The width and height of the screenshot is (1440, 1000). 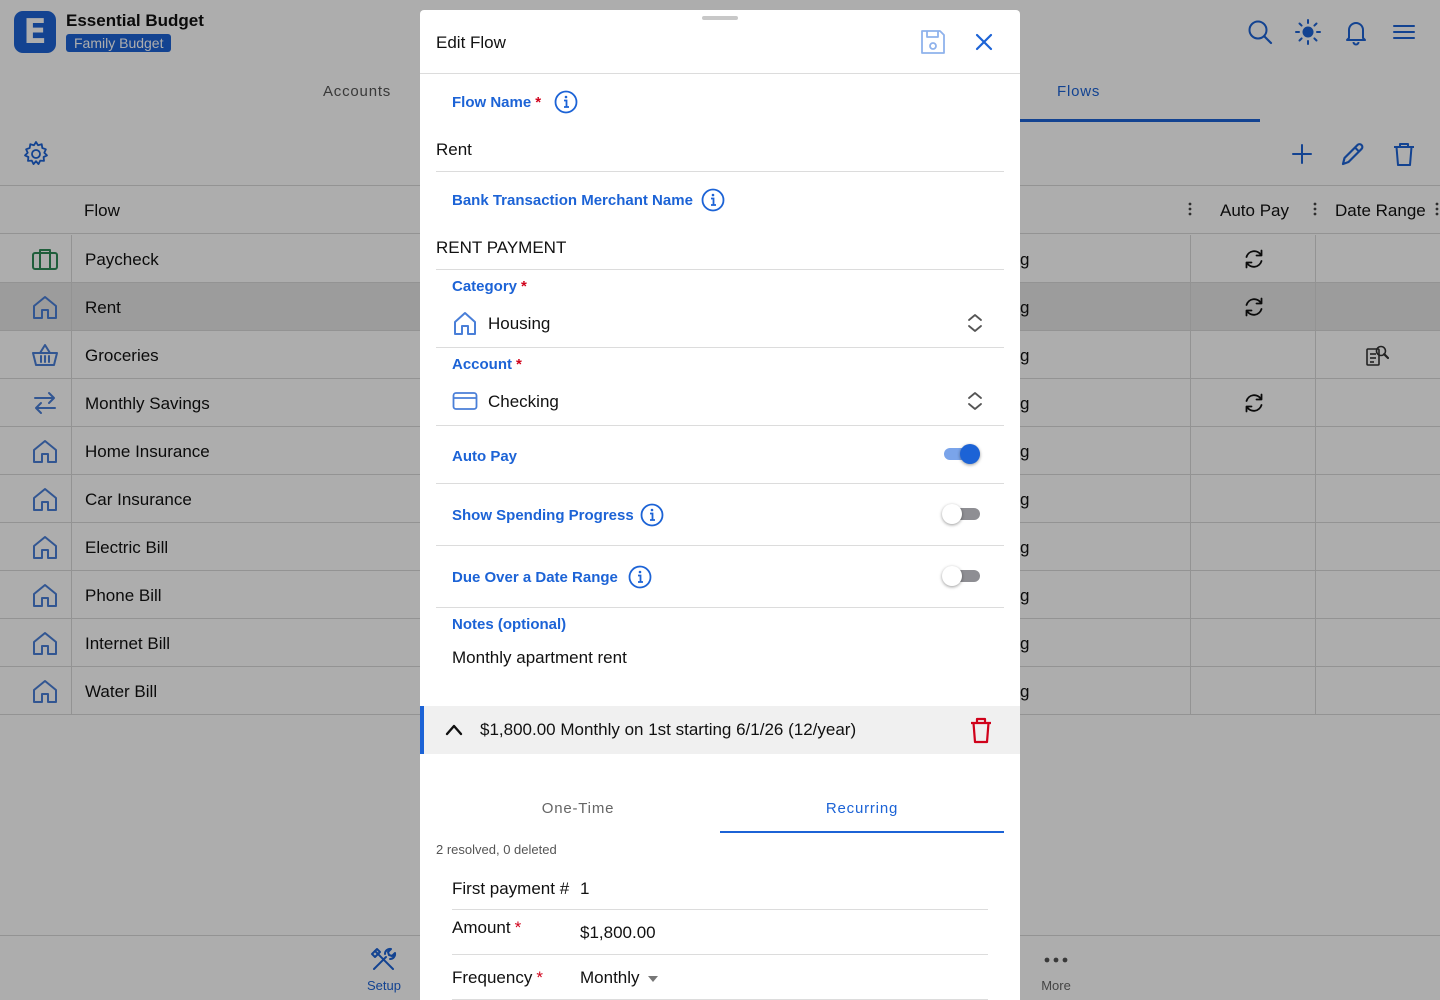 I want to click on spending-progress-toggle, so click(x=961, y=514).